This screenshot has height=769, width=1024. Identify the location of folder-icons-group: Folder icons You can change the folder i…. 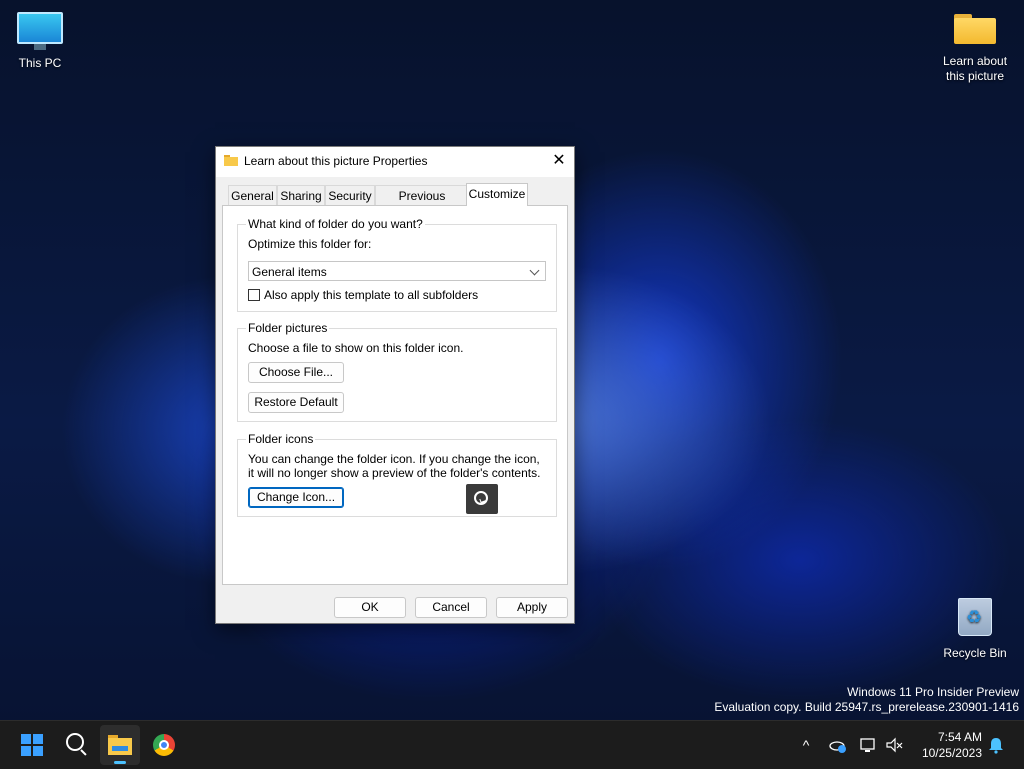
(397, 474).